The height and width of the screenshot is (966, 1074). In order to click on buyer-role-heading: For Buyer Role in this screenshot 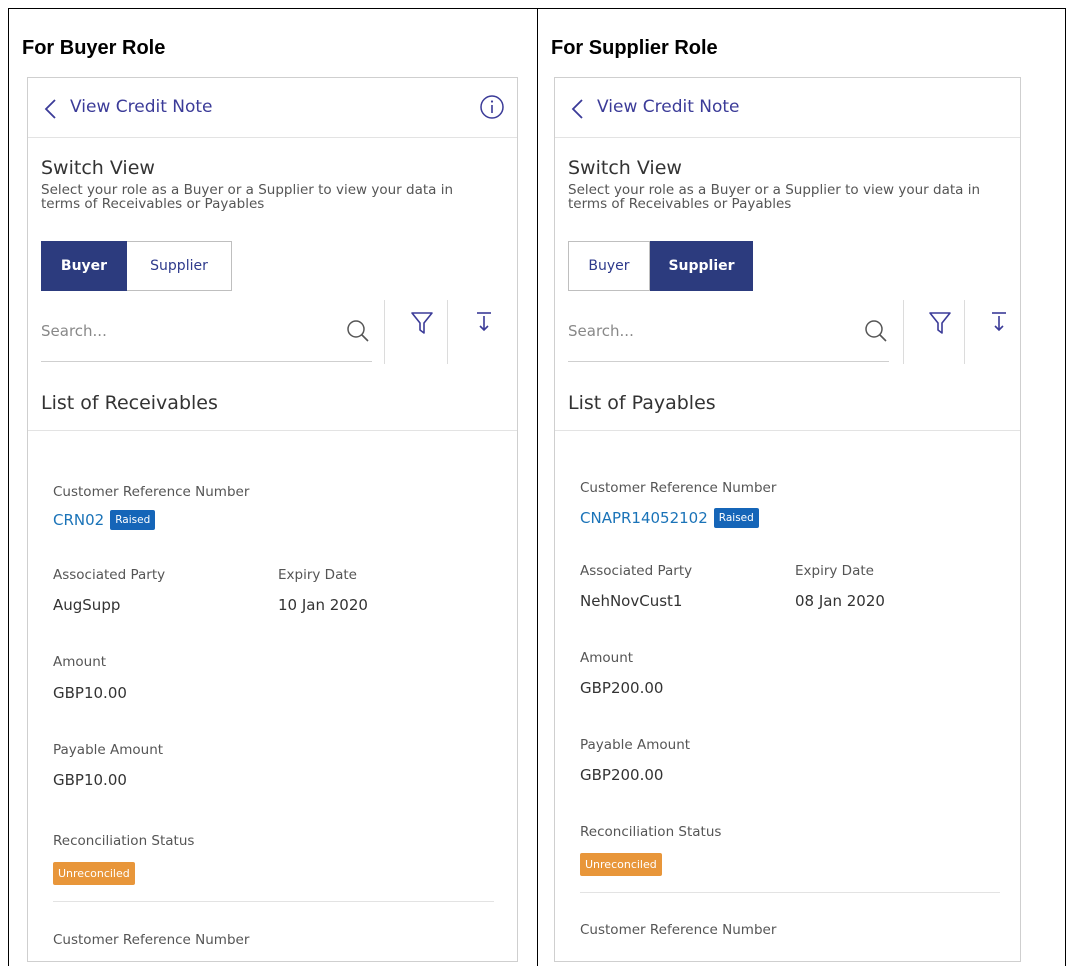, I will do `click(94, 48)`.